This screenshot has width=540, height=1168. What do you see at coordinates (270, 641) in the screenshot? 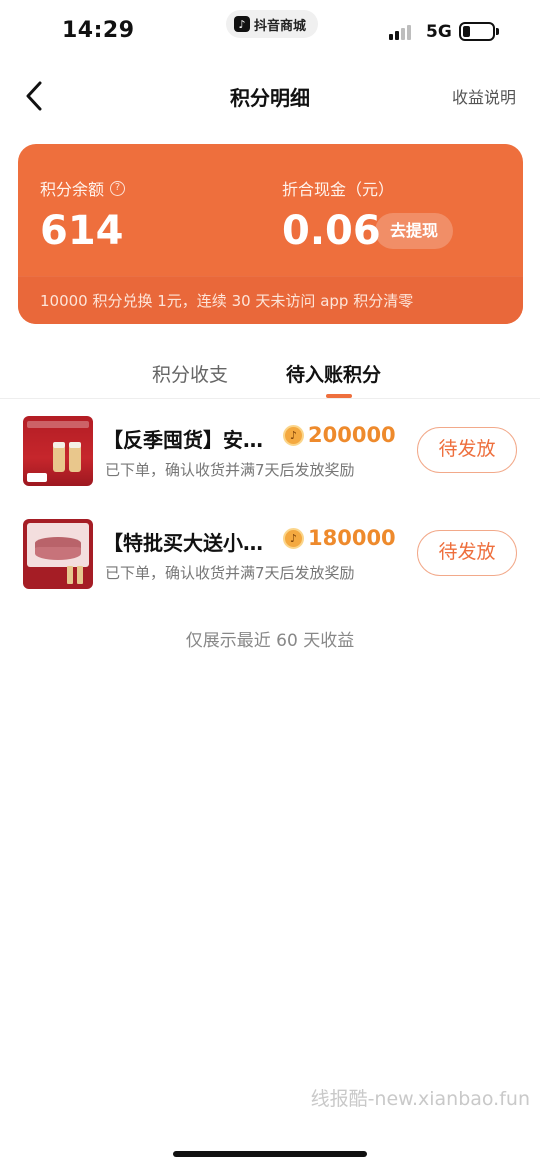
I see `list-footer-note: 仅展示最近 60 天收益` at bounding box center [270, 641].